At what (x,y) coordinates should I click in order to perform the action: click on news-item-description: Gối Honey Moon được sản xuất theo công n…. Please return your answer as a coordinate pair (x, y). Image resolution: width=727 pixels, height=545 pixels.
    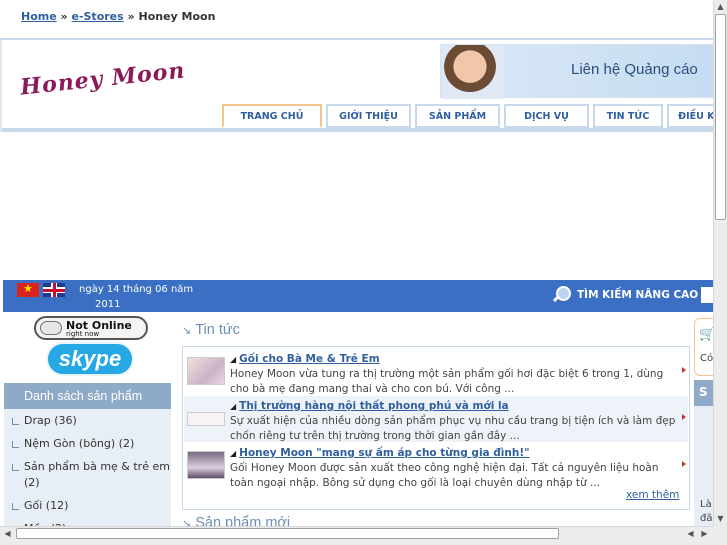
    Looking at the image, I should click on (444, 475).